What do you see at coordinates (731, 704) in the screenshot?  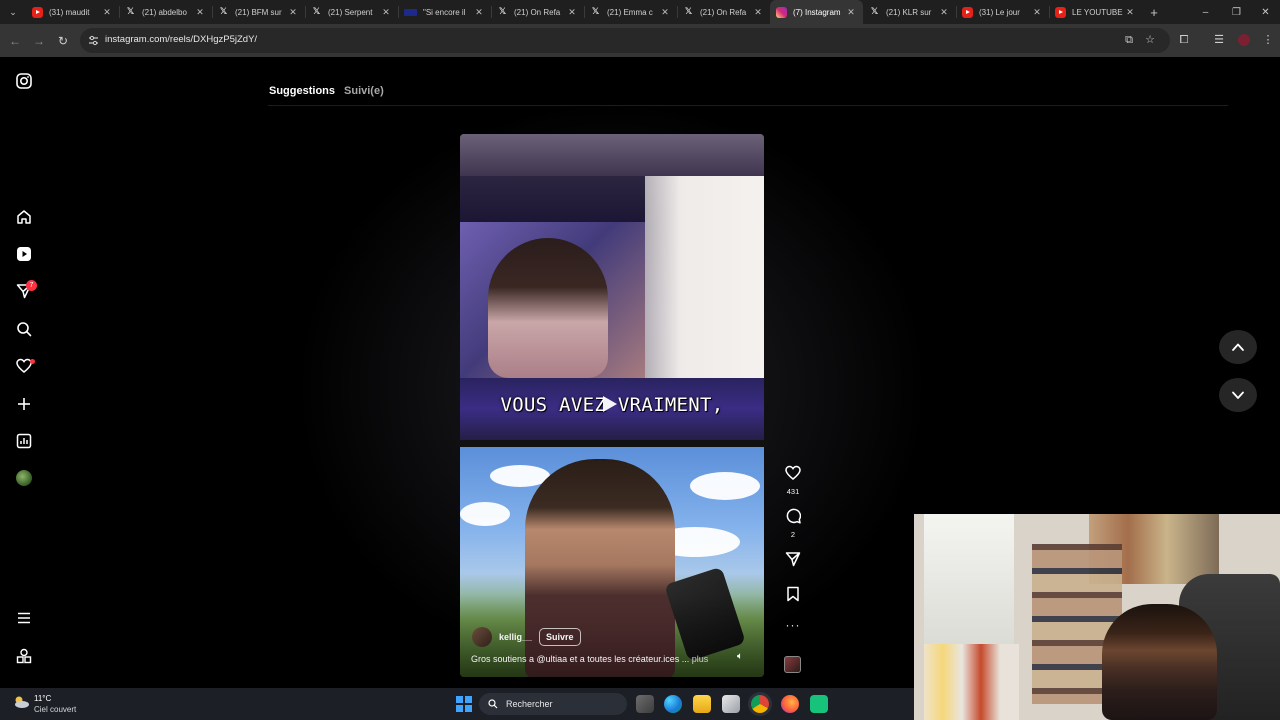 I see `store-icon` at bounding box center [731, 704].